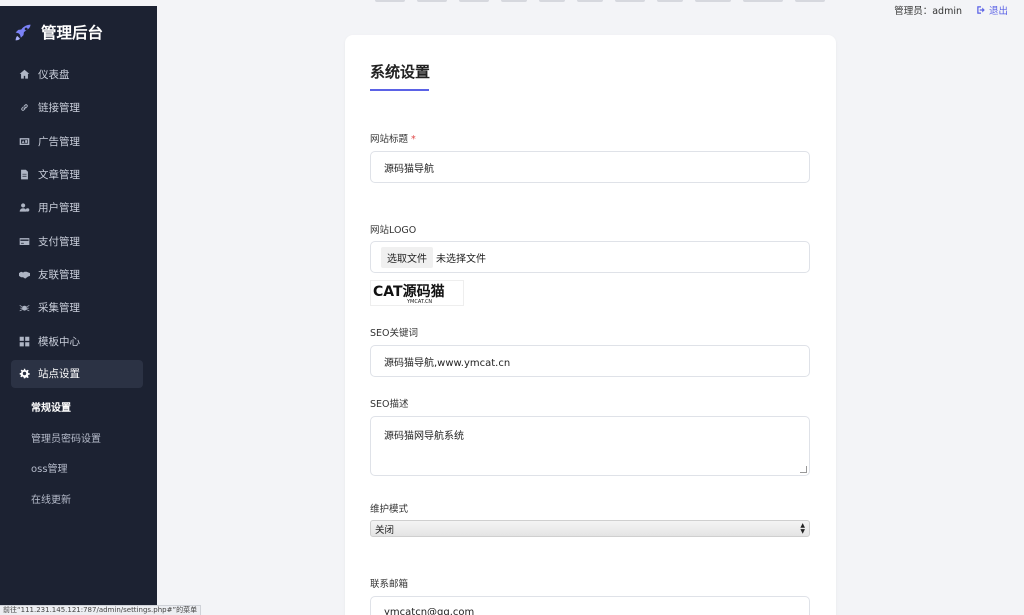  I want to click on sidebar-item-site-settings: 站点设置, so click(77, 373).